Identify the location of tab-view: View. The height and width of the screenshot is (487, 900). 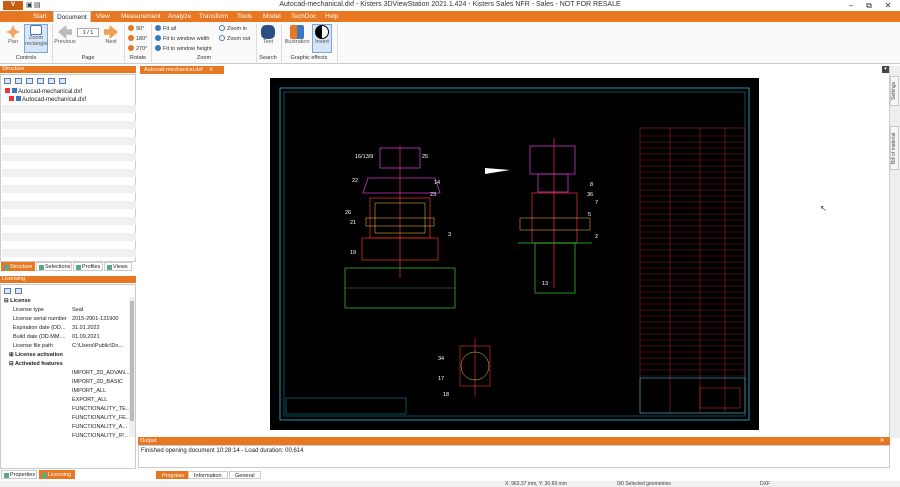
(103, 16).